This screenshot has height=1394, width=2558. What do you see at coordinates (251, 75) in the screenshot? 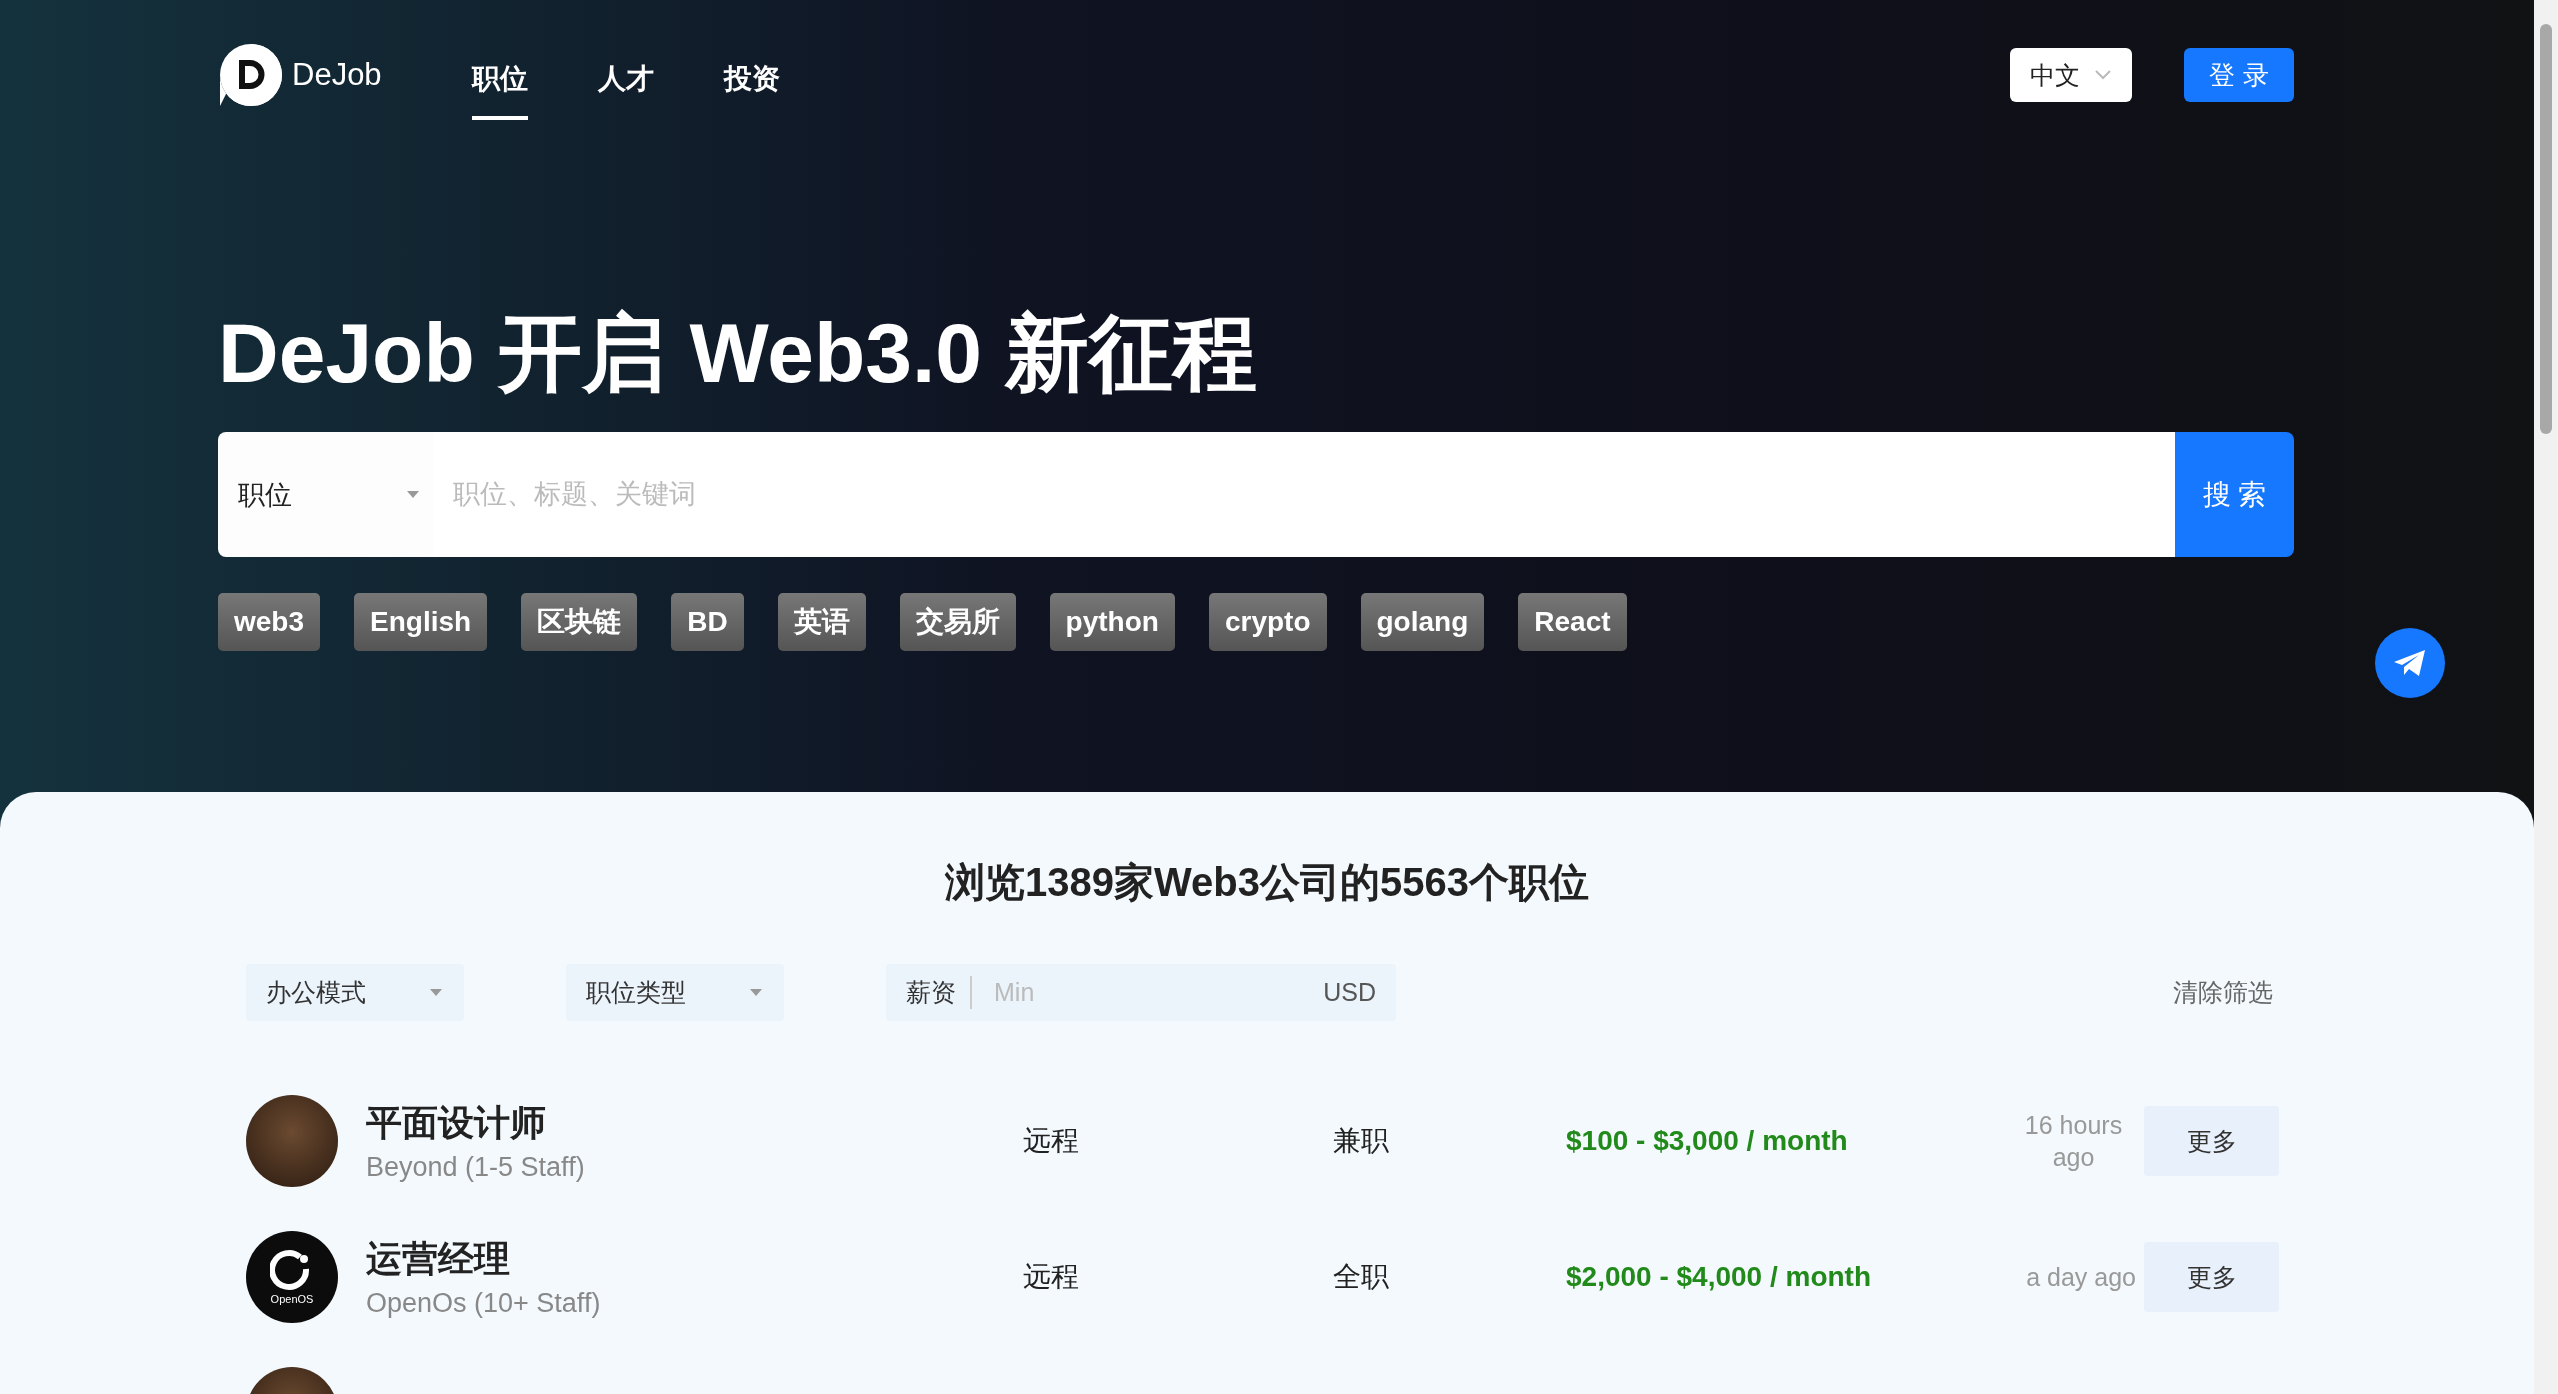
I see `logo-icon` at bounding box center [251, 75].